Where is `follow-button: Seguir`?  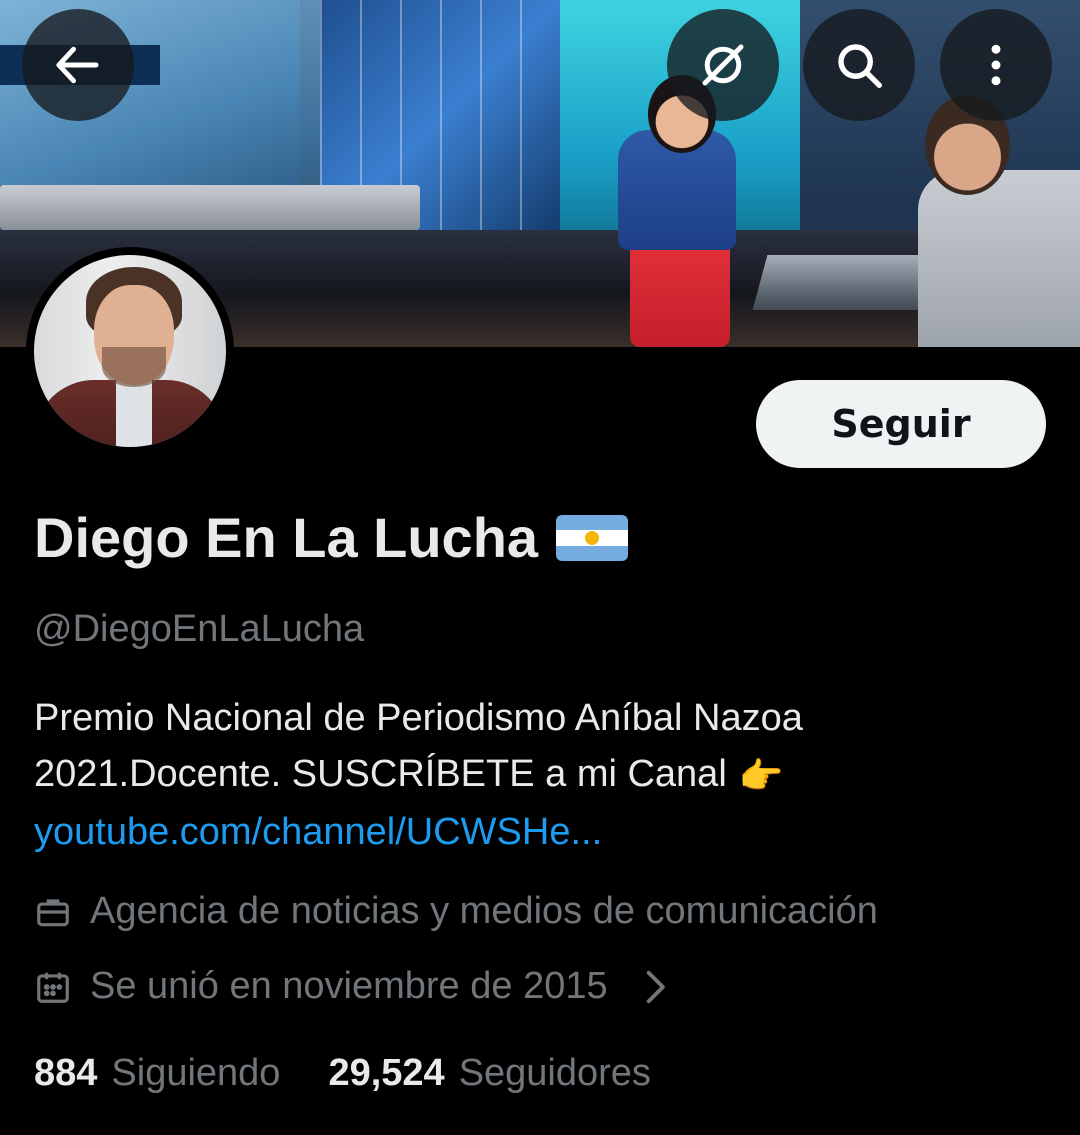 follow-button: Seguir is located at coordinates (901, 424).